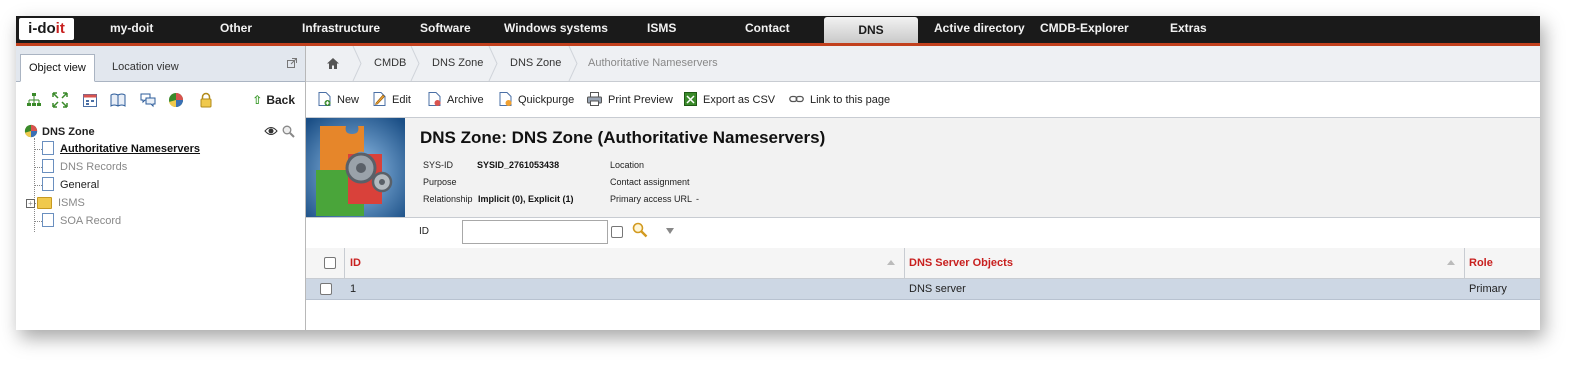 The image size is (1588, 379). I want to click on search-icon, so click(288, 131).